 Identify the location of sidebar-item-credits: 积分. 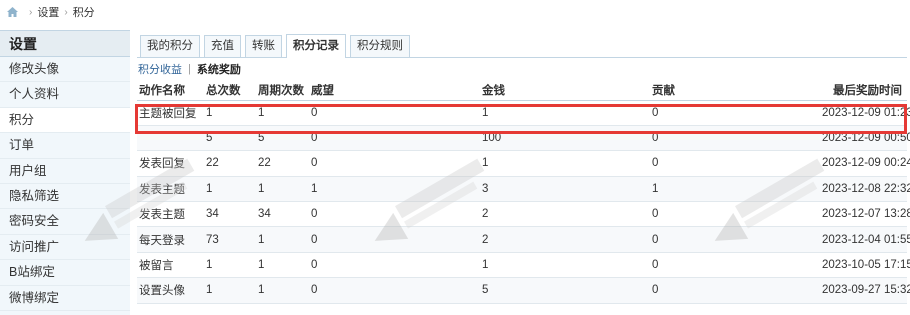
(65, 120).